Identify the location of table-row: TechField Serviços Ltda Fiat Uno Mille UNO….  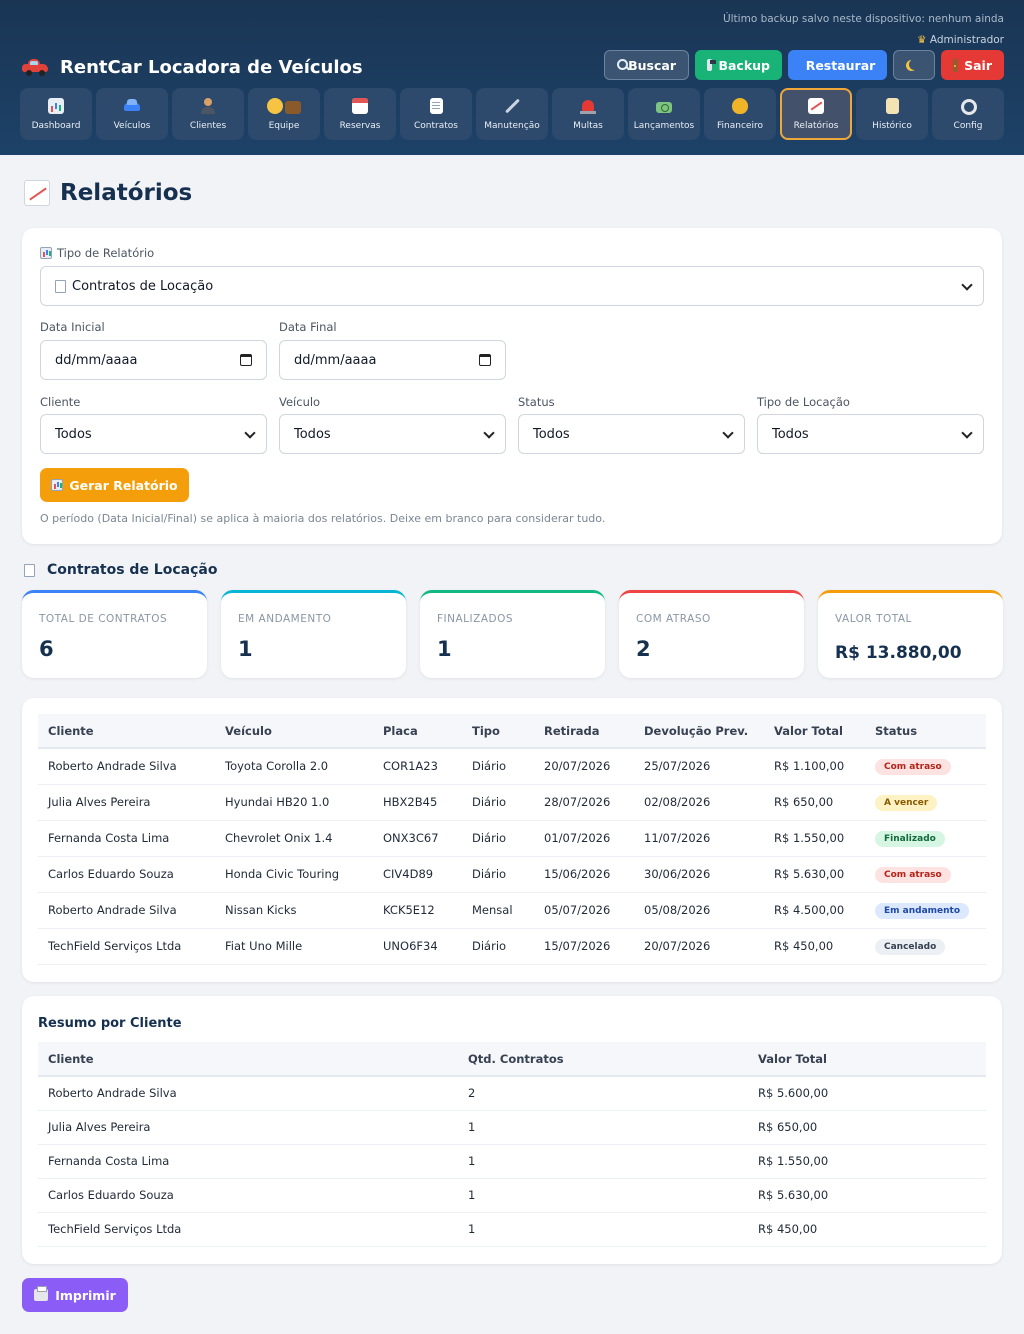
(512, 946).